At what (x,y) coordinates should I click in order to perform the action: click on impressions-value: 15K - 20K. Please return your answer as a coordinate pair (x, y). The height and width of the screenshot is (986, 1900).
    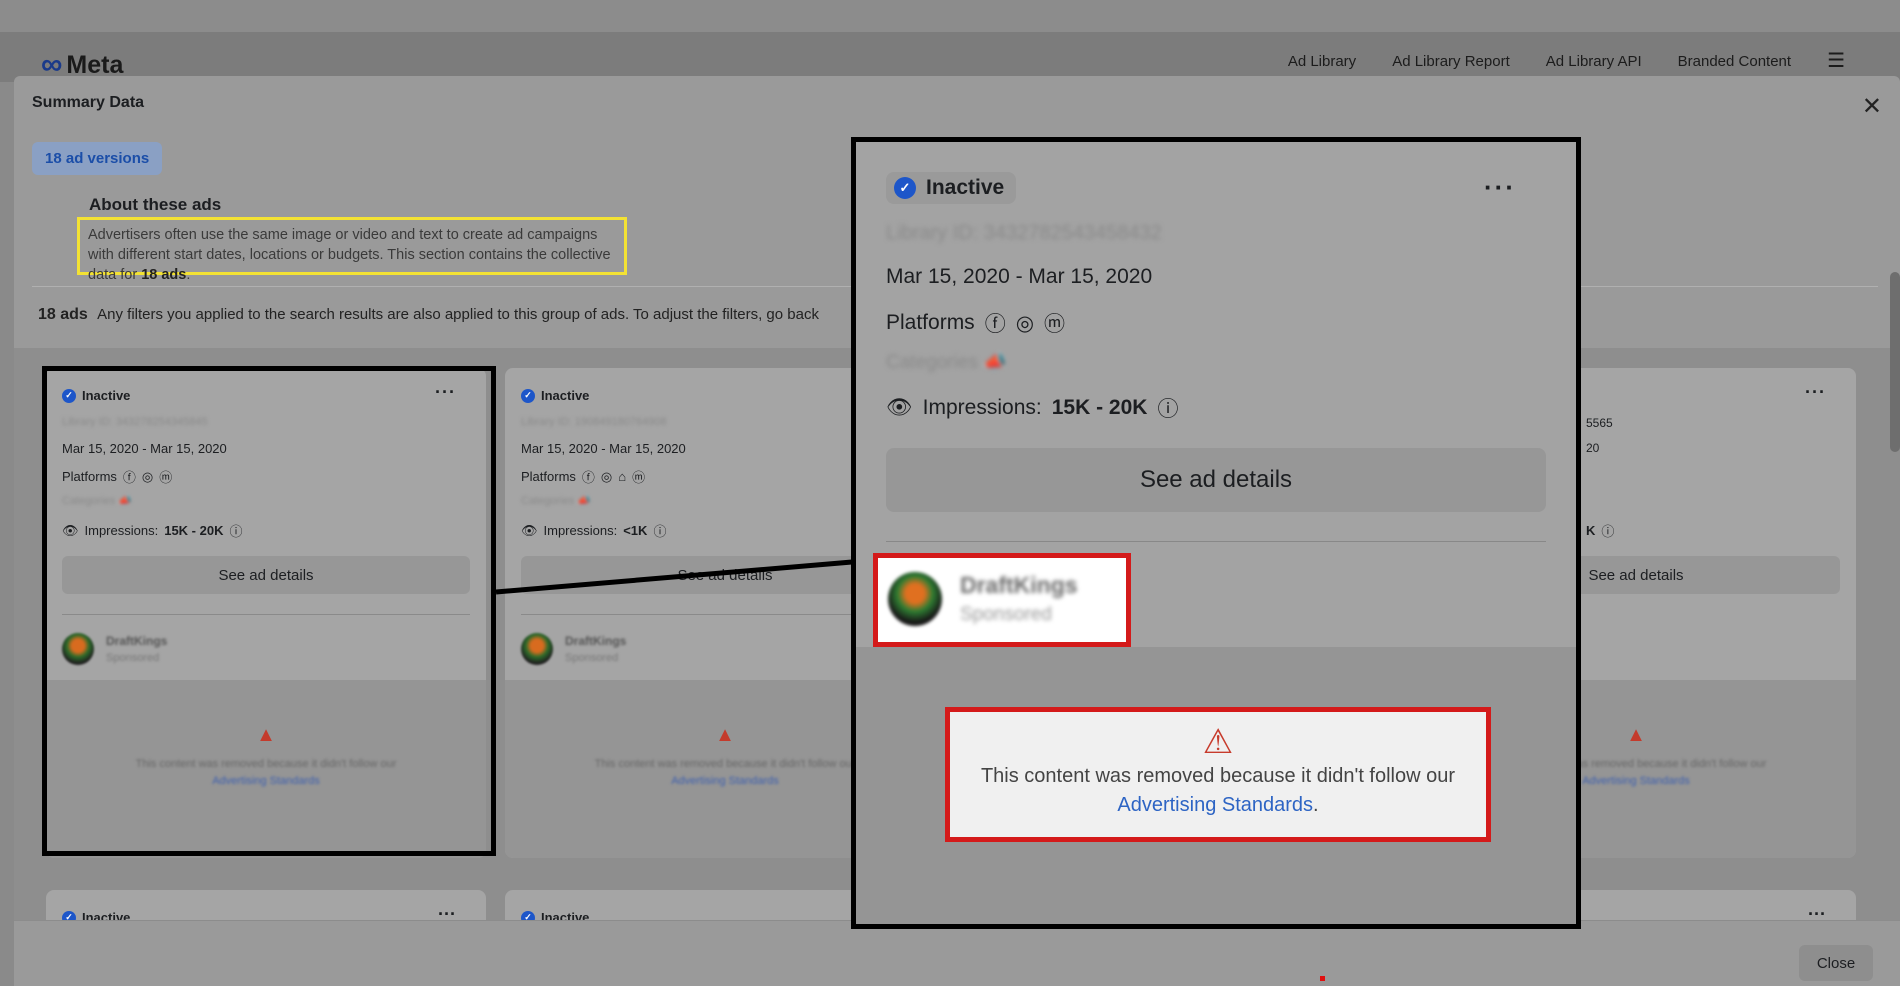
    Looking at the image, I should click on (1099, 407).